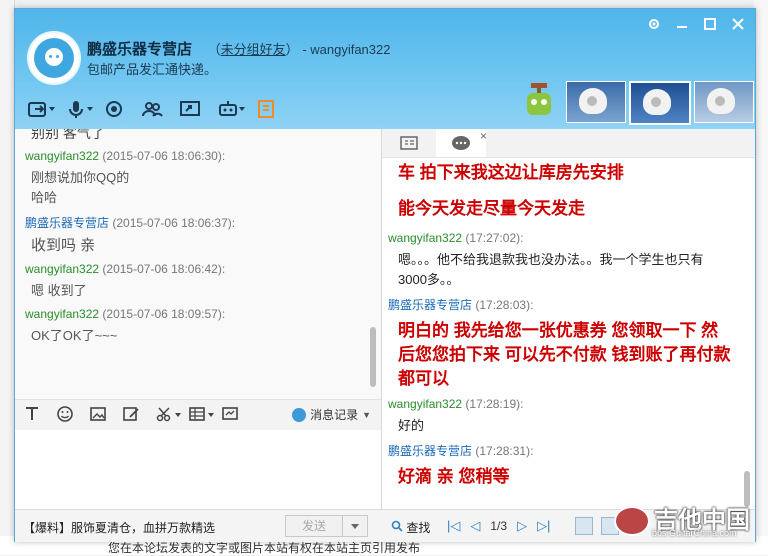 The height and width of the screenshot is (556, 768). I want to click on tab-chat, so click(461, 143).